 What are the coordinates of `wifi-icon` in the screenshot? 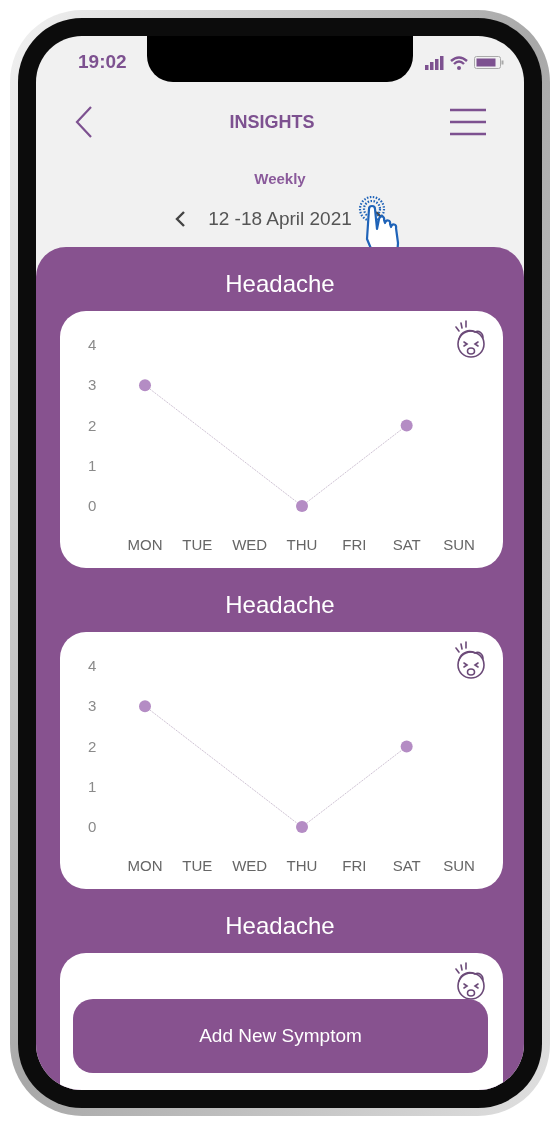 It's located at (459, 62).